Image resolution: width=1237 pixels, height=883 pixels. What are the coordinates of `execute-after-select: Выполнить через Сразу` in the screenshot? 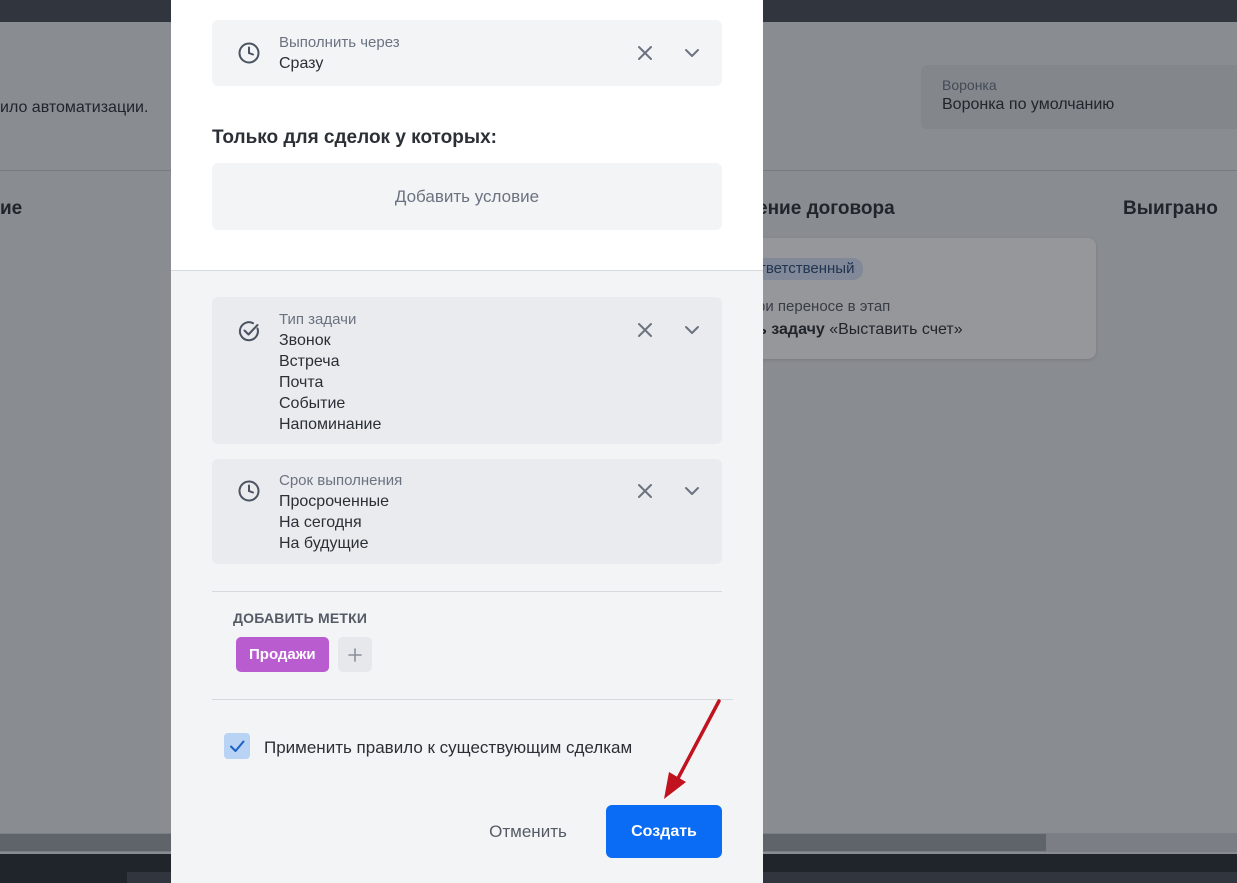 It's located at (467, 53).